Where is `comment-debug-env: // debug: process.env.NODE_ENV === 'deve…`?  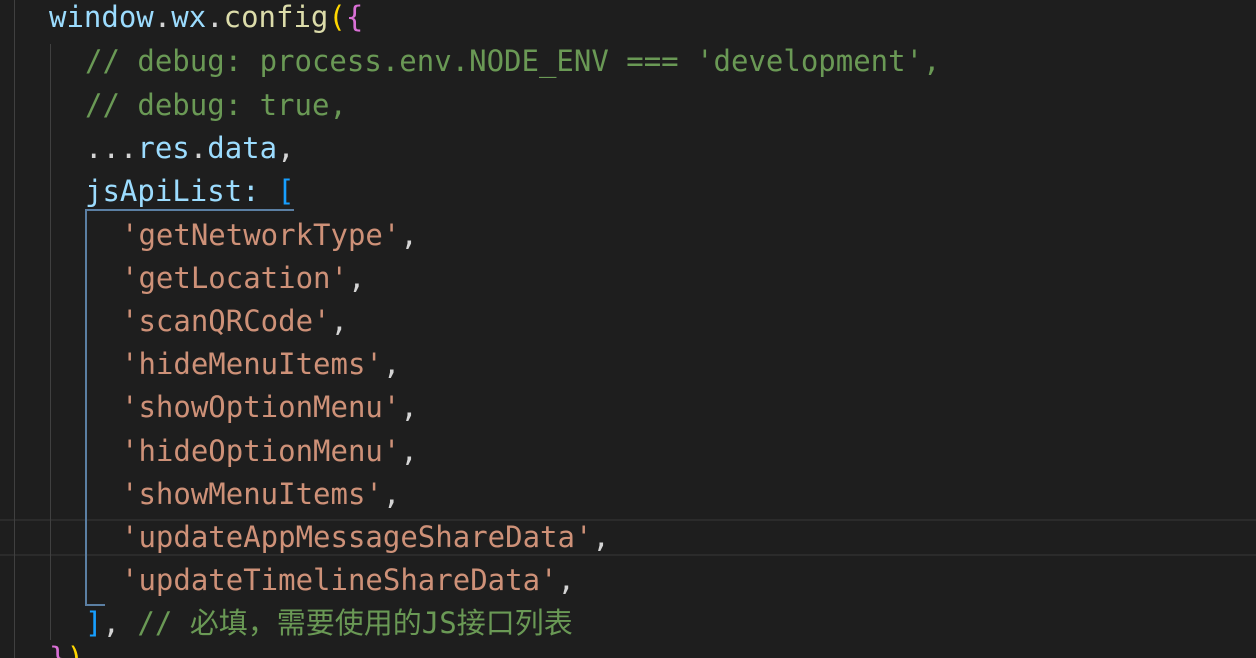 comment-debug-env: // debug: process.env.NODE_ENV === 'deve… is located at coordinates (513, 61).